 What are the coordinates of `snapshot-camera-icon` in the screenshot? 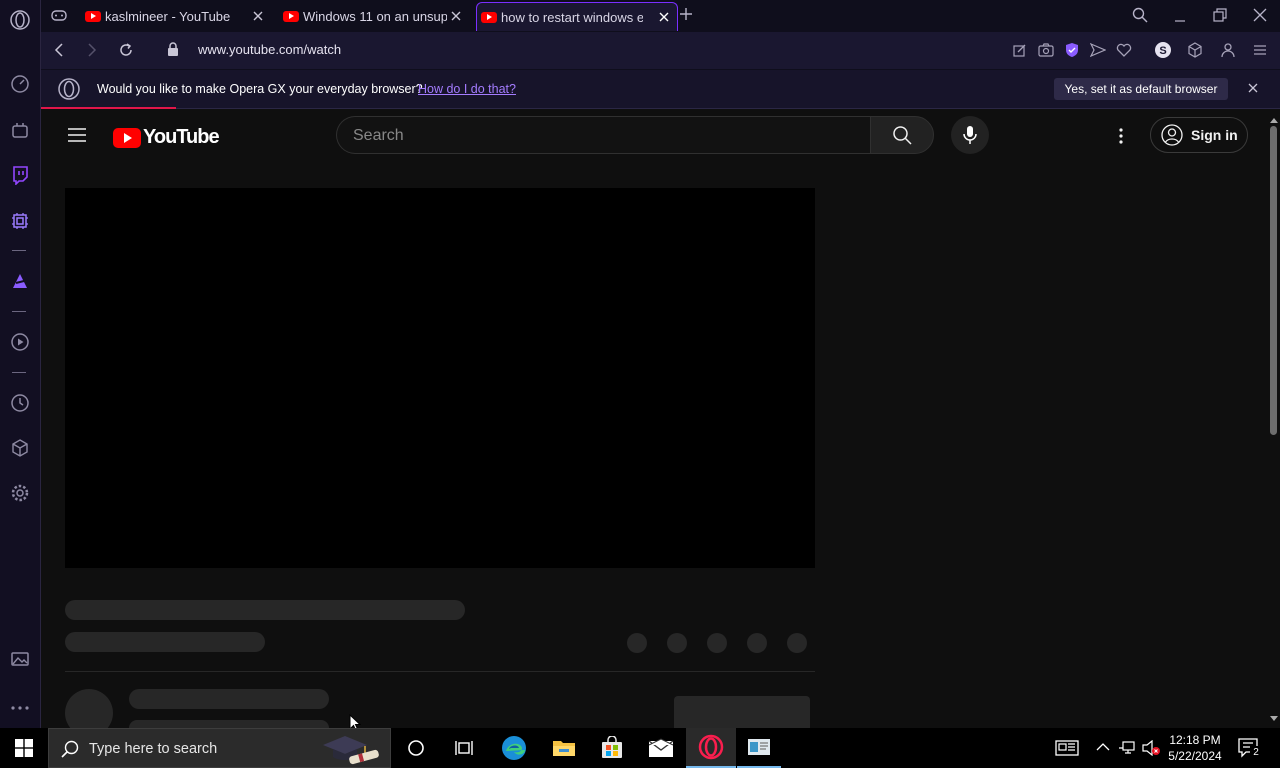 It's located at (1046, 50).